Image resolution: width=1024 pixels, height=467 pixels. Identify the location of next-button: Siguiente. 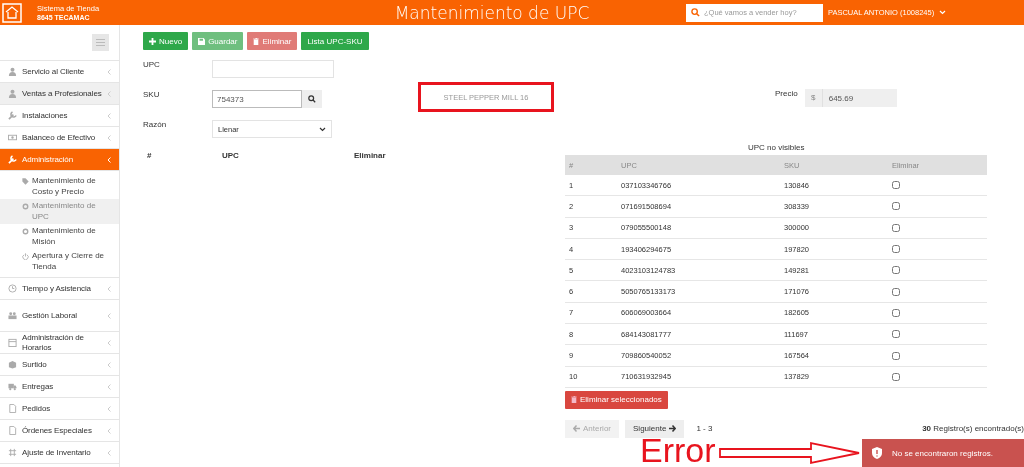
(655, 428).